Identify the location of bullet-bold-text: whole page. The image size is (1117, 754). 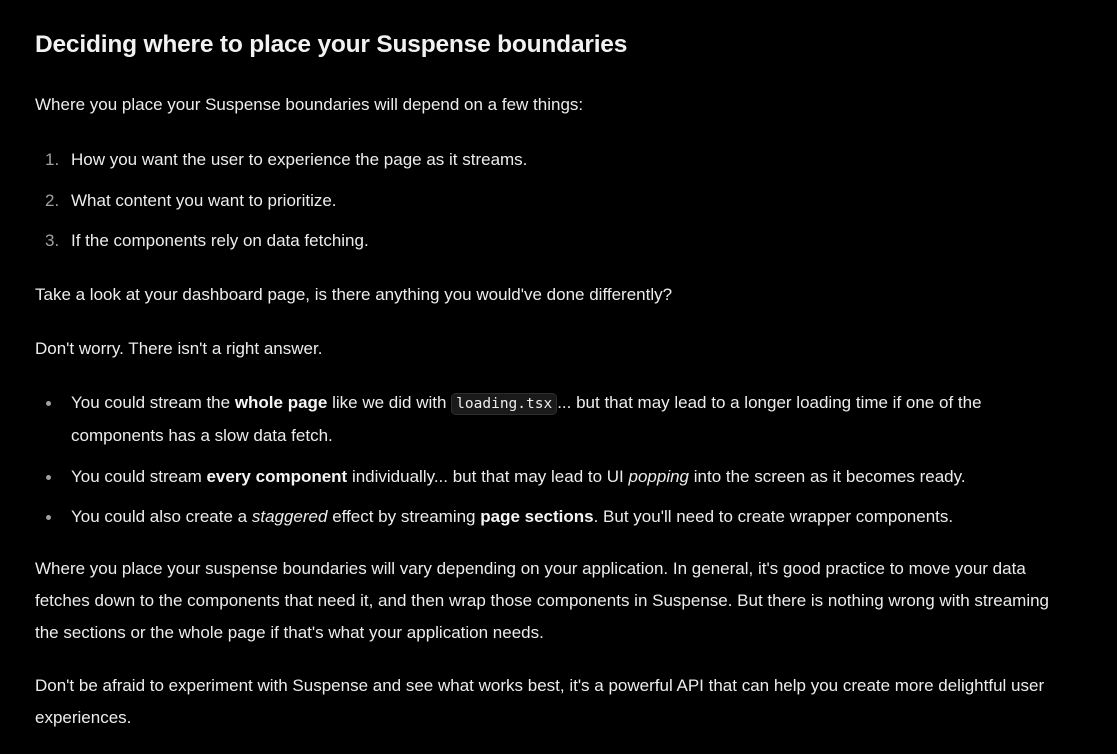
(281, 402).